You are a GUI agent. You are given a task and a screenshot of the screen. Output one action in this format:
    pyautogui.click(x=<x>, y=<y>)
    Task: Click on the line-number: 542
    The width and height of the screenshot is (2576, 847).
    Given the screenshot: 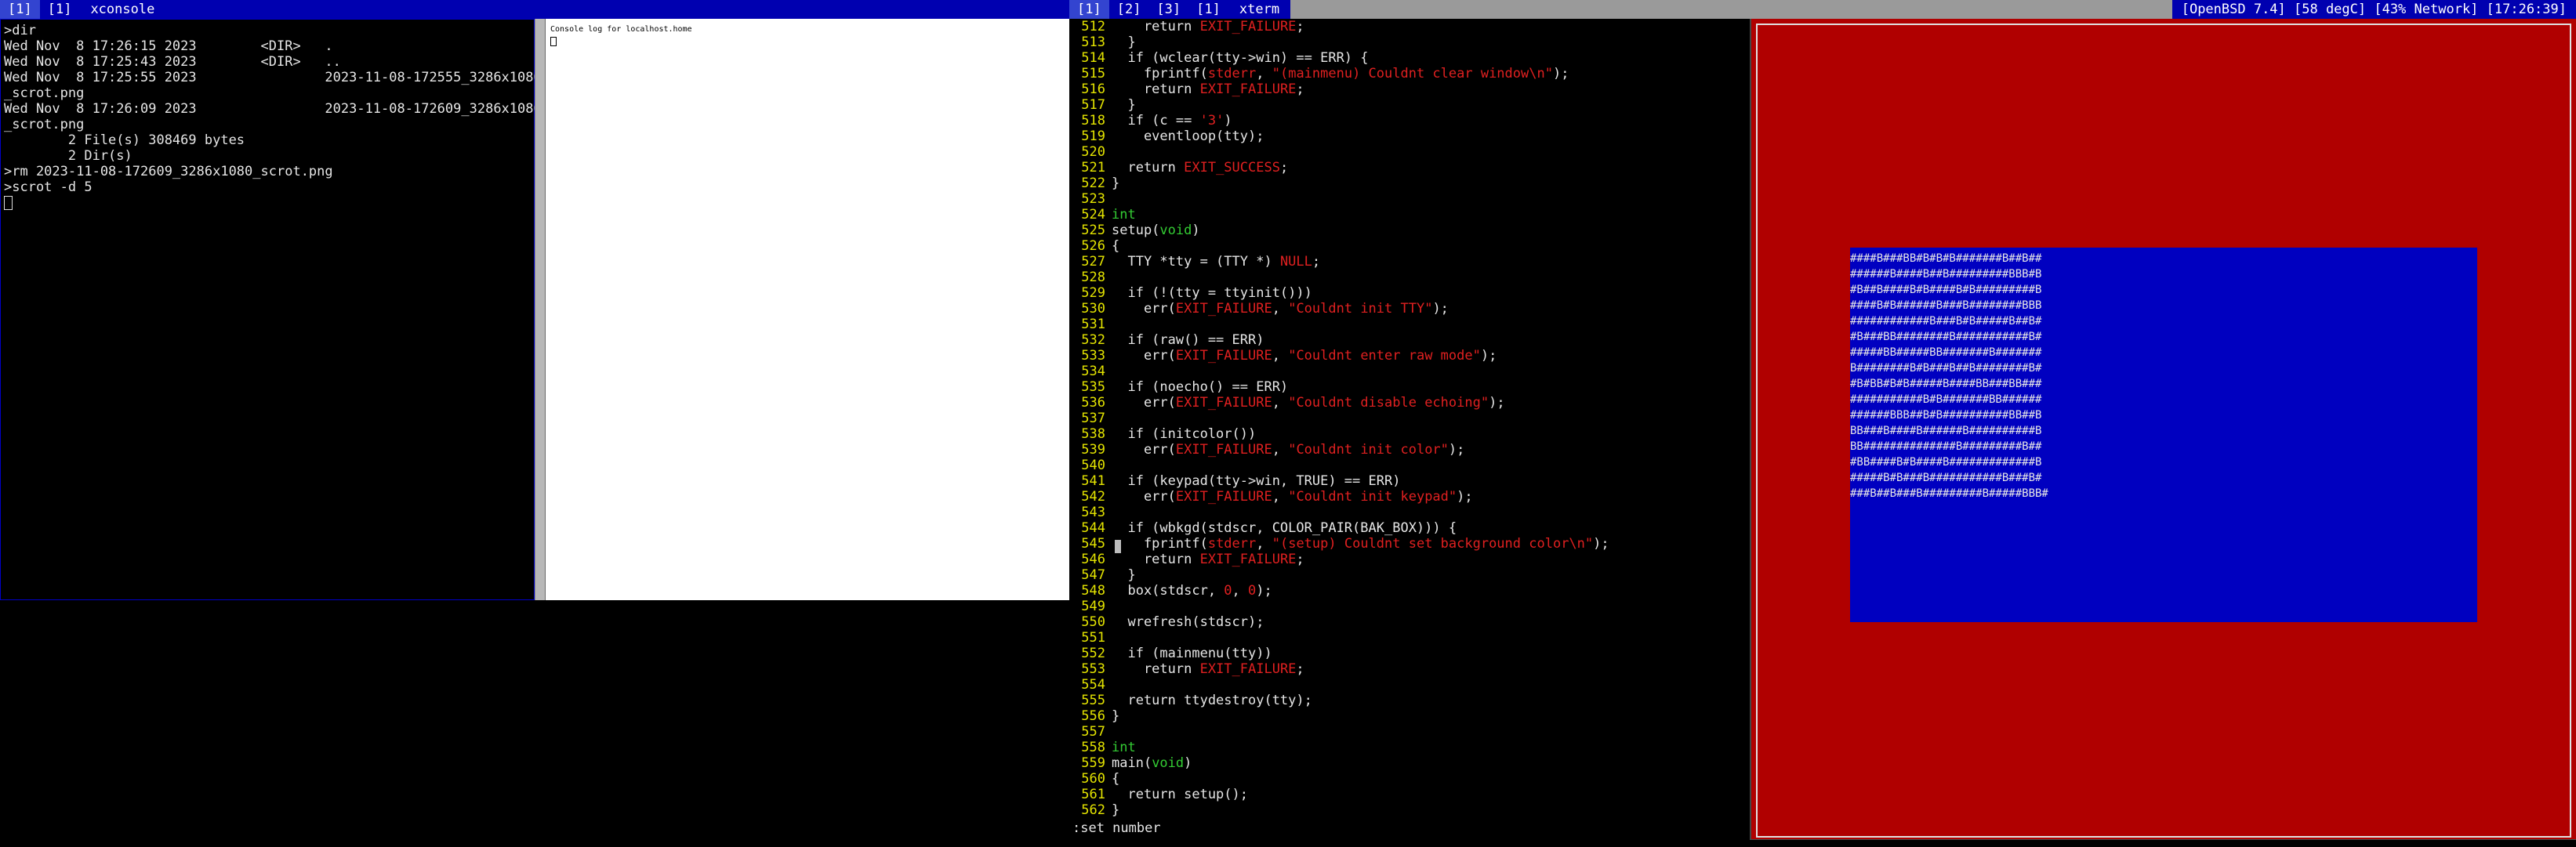 What is the action you would take?
    pyautogui.click(x=1093, y=497)
    